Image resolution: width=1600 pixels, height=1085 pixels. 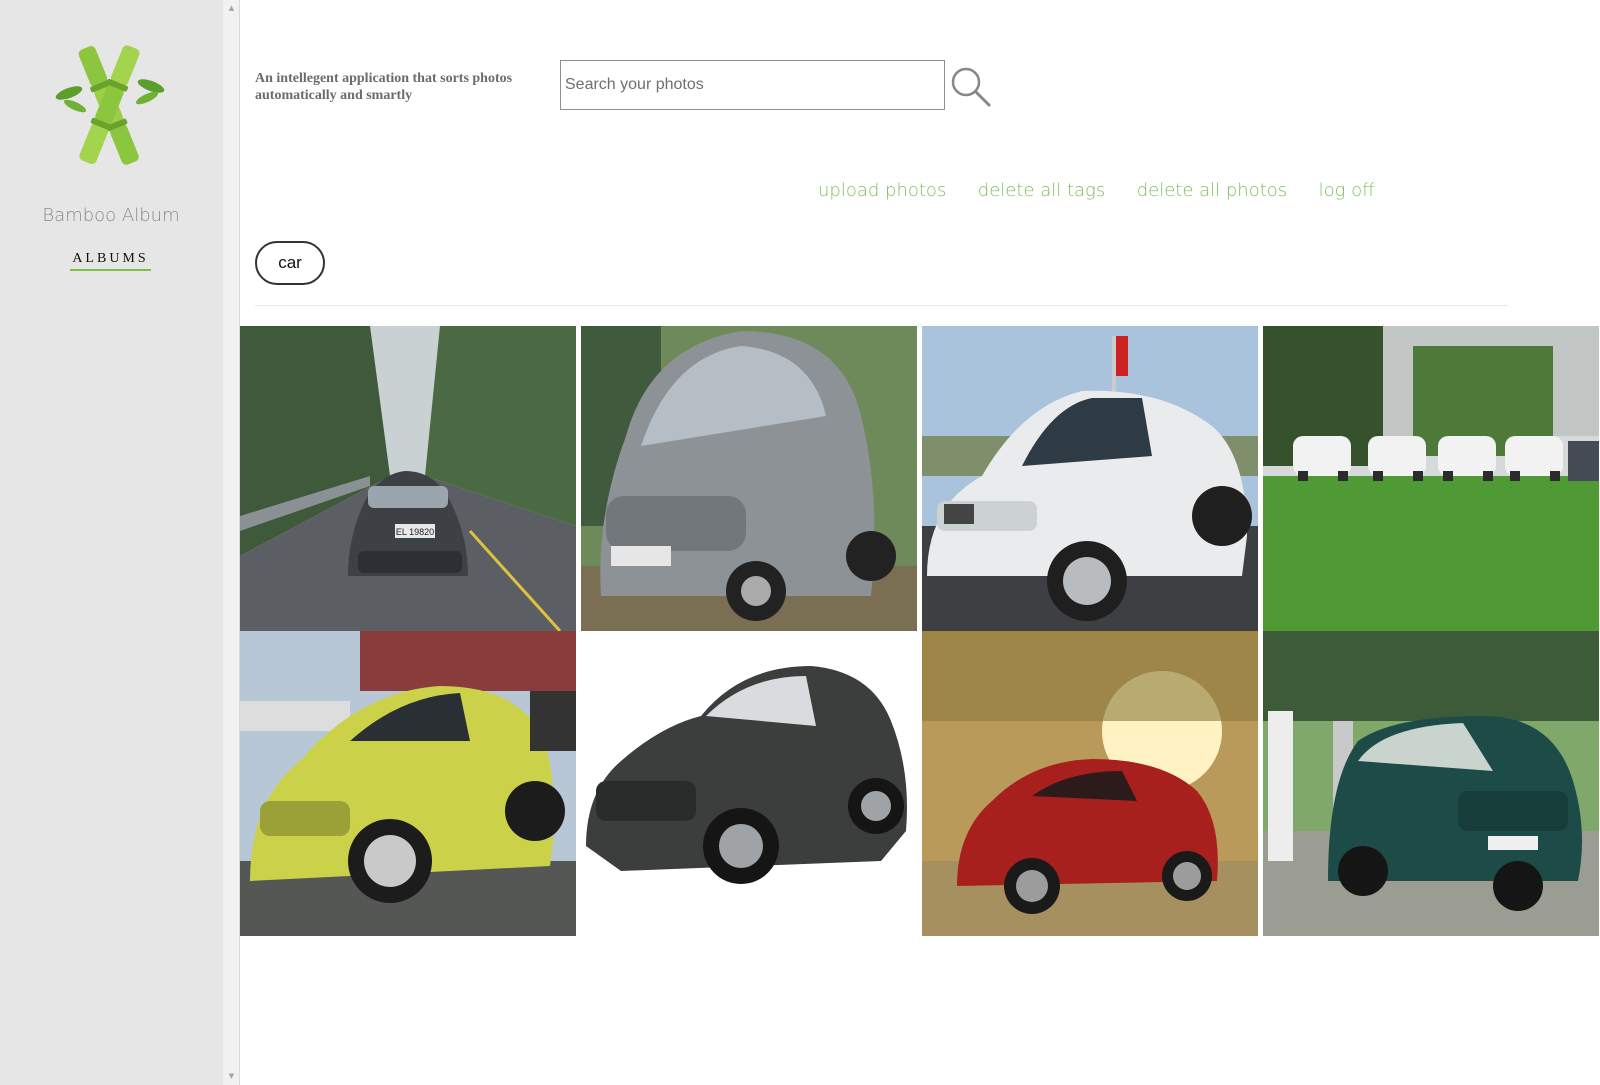 What do you see at coordinates (111, 542) in the screenshot?
I see `sidebar: Bamboo Album ALBUMS` at bounding box center [111, 542].